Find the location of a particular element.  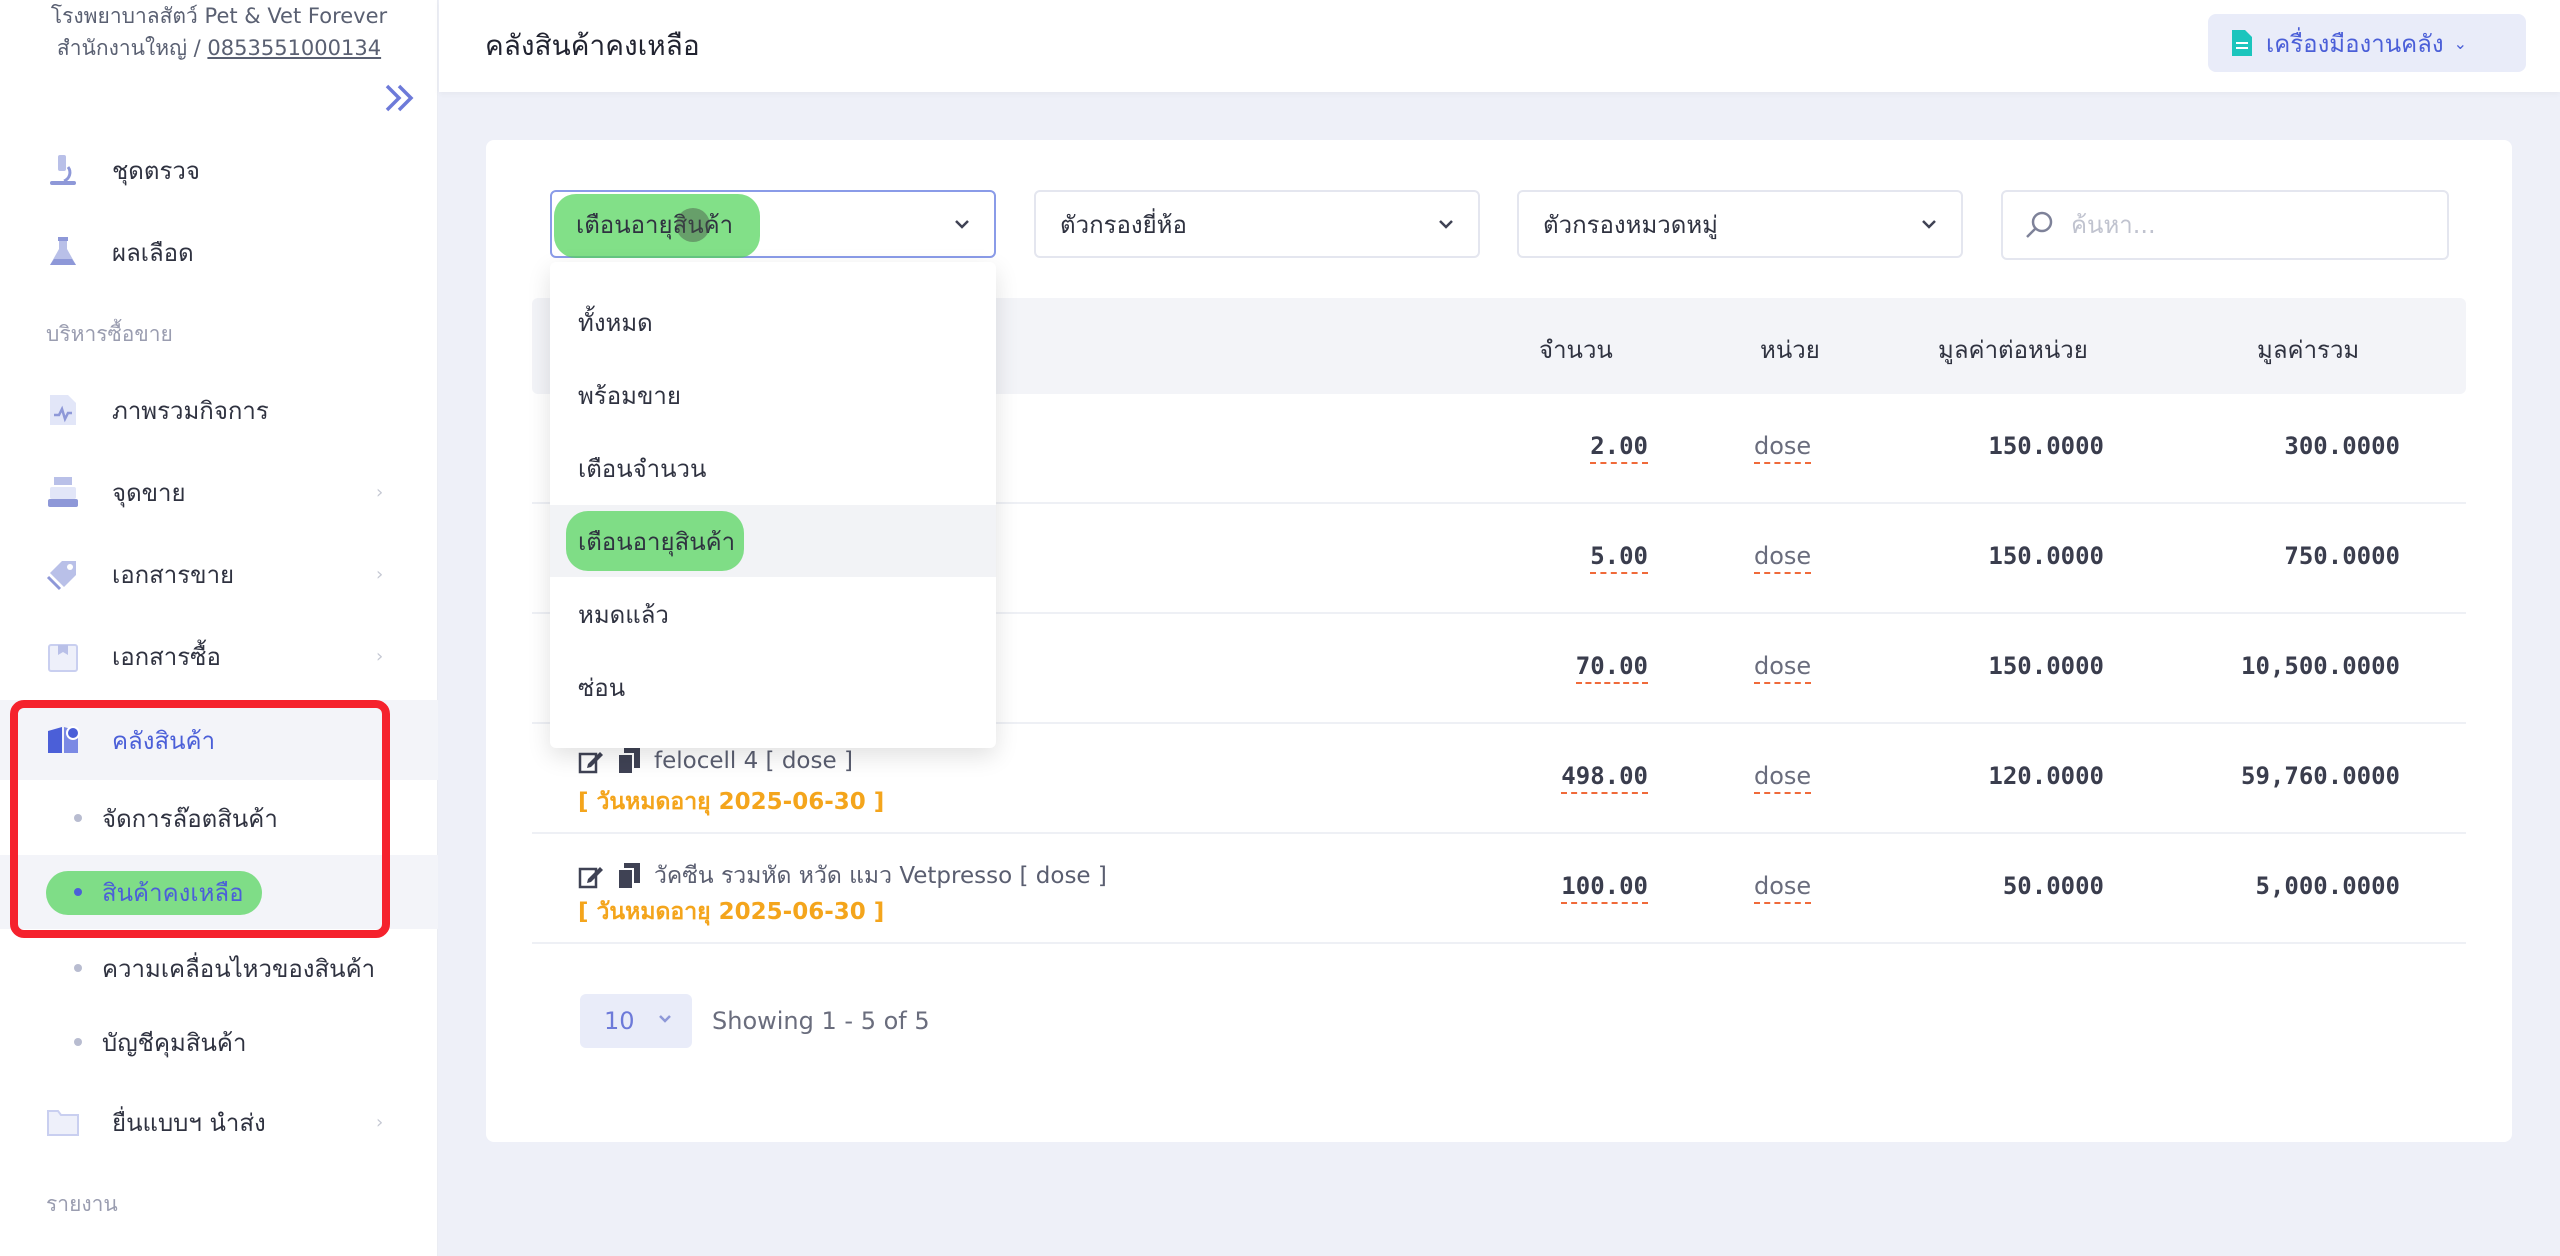

option-all: ทั้งหมด is located at coordinates (773, 322).